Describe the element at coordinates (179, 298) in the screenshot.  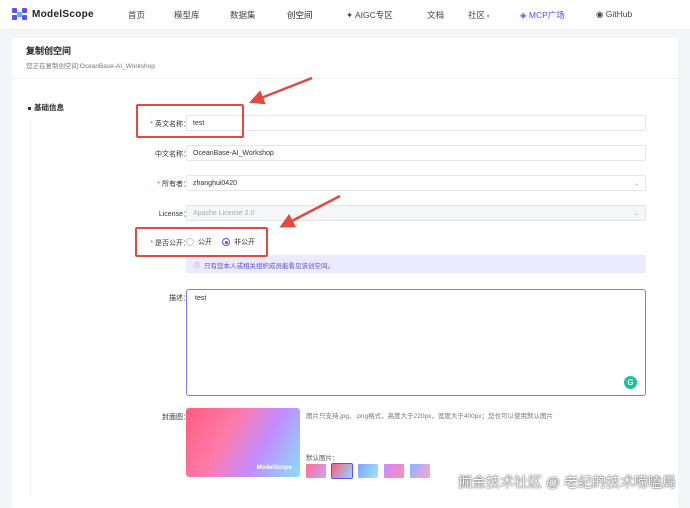
I see `description-label: 描述：` at that location.